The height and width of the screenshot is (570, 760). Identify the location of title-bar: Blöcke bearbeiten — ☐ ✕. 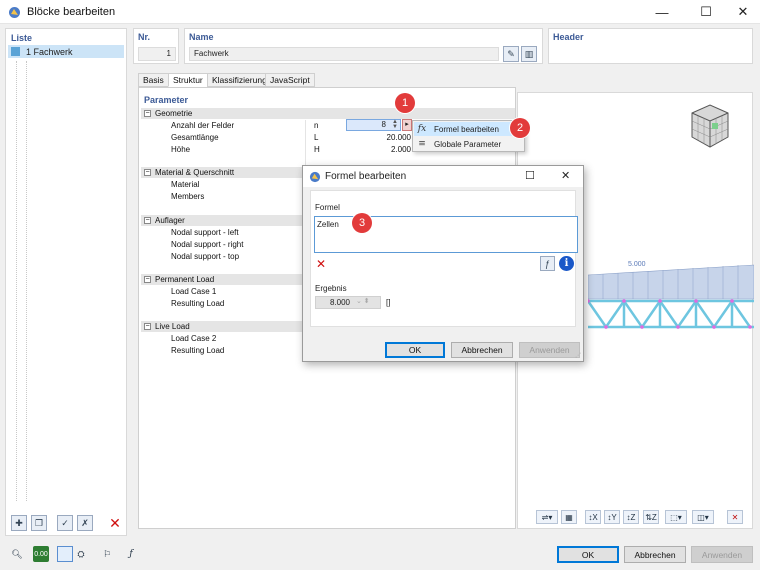
(380, 12).